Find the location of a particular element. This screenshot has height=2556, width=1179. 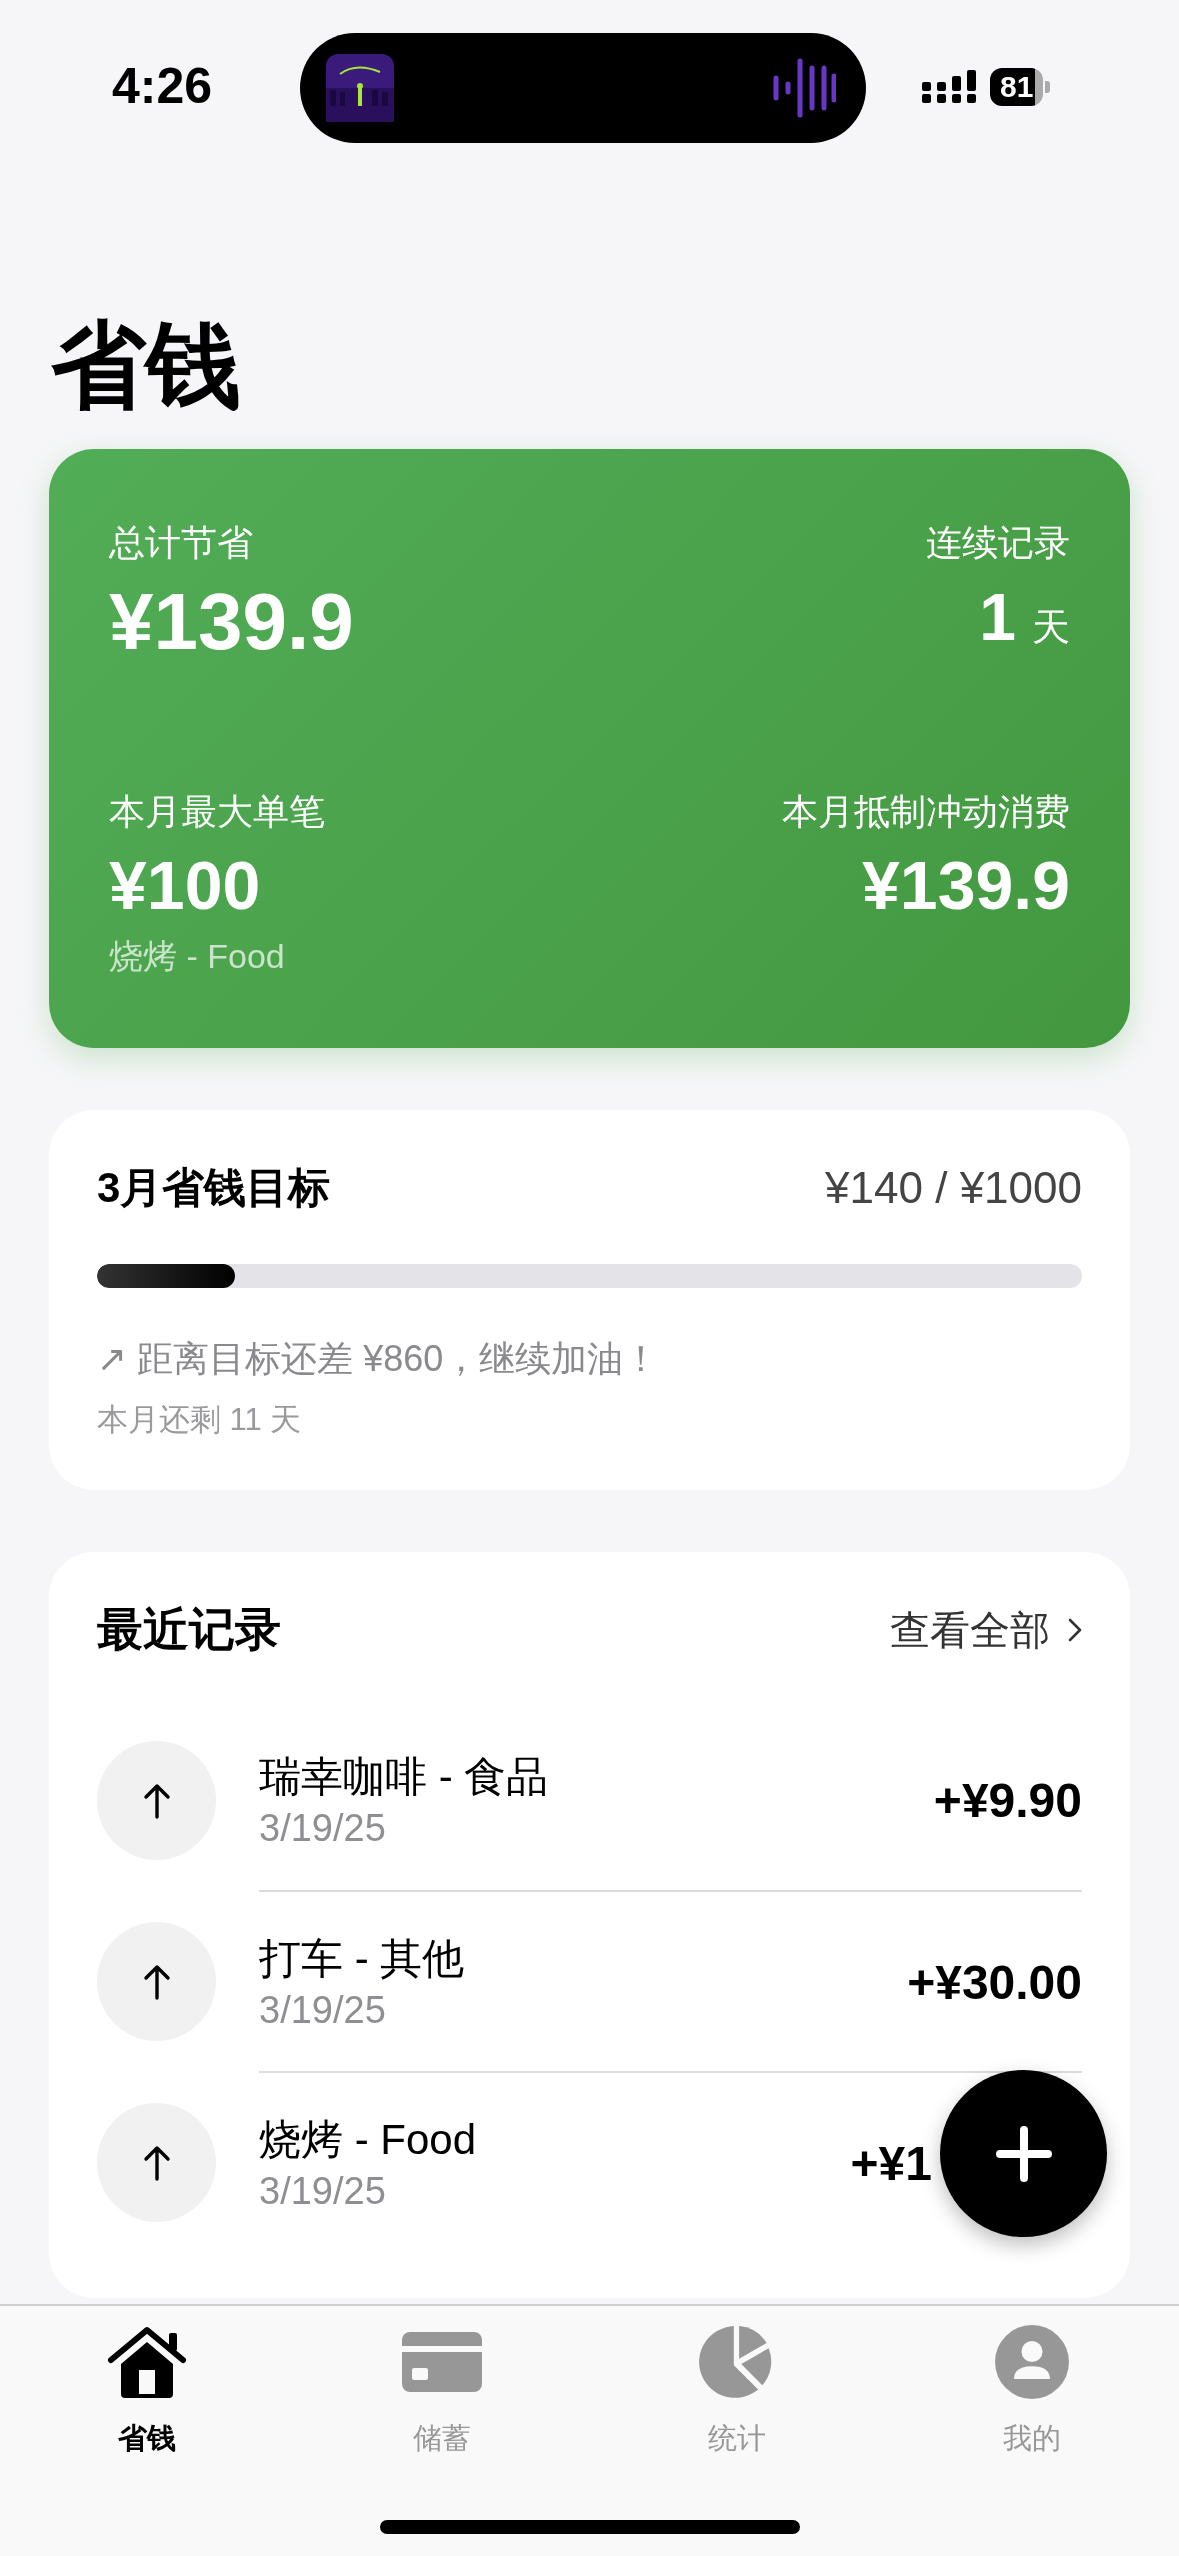

battery-tip is located at coordinates (1048, 87).